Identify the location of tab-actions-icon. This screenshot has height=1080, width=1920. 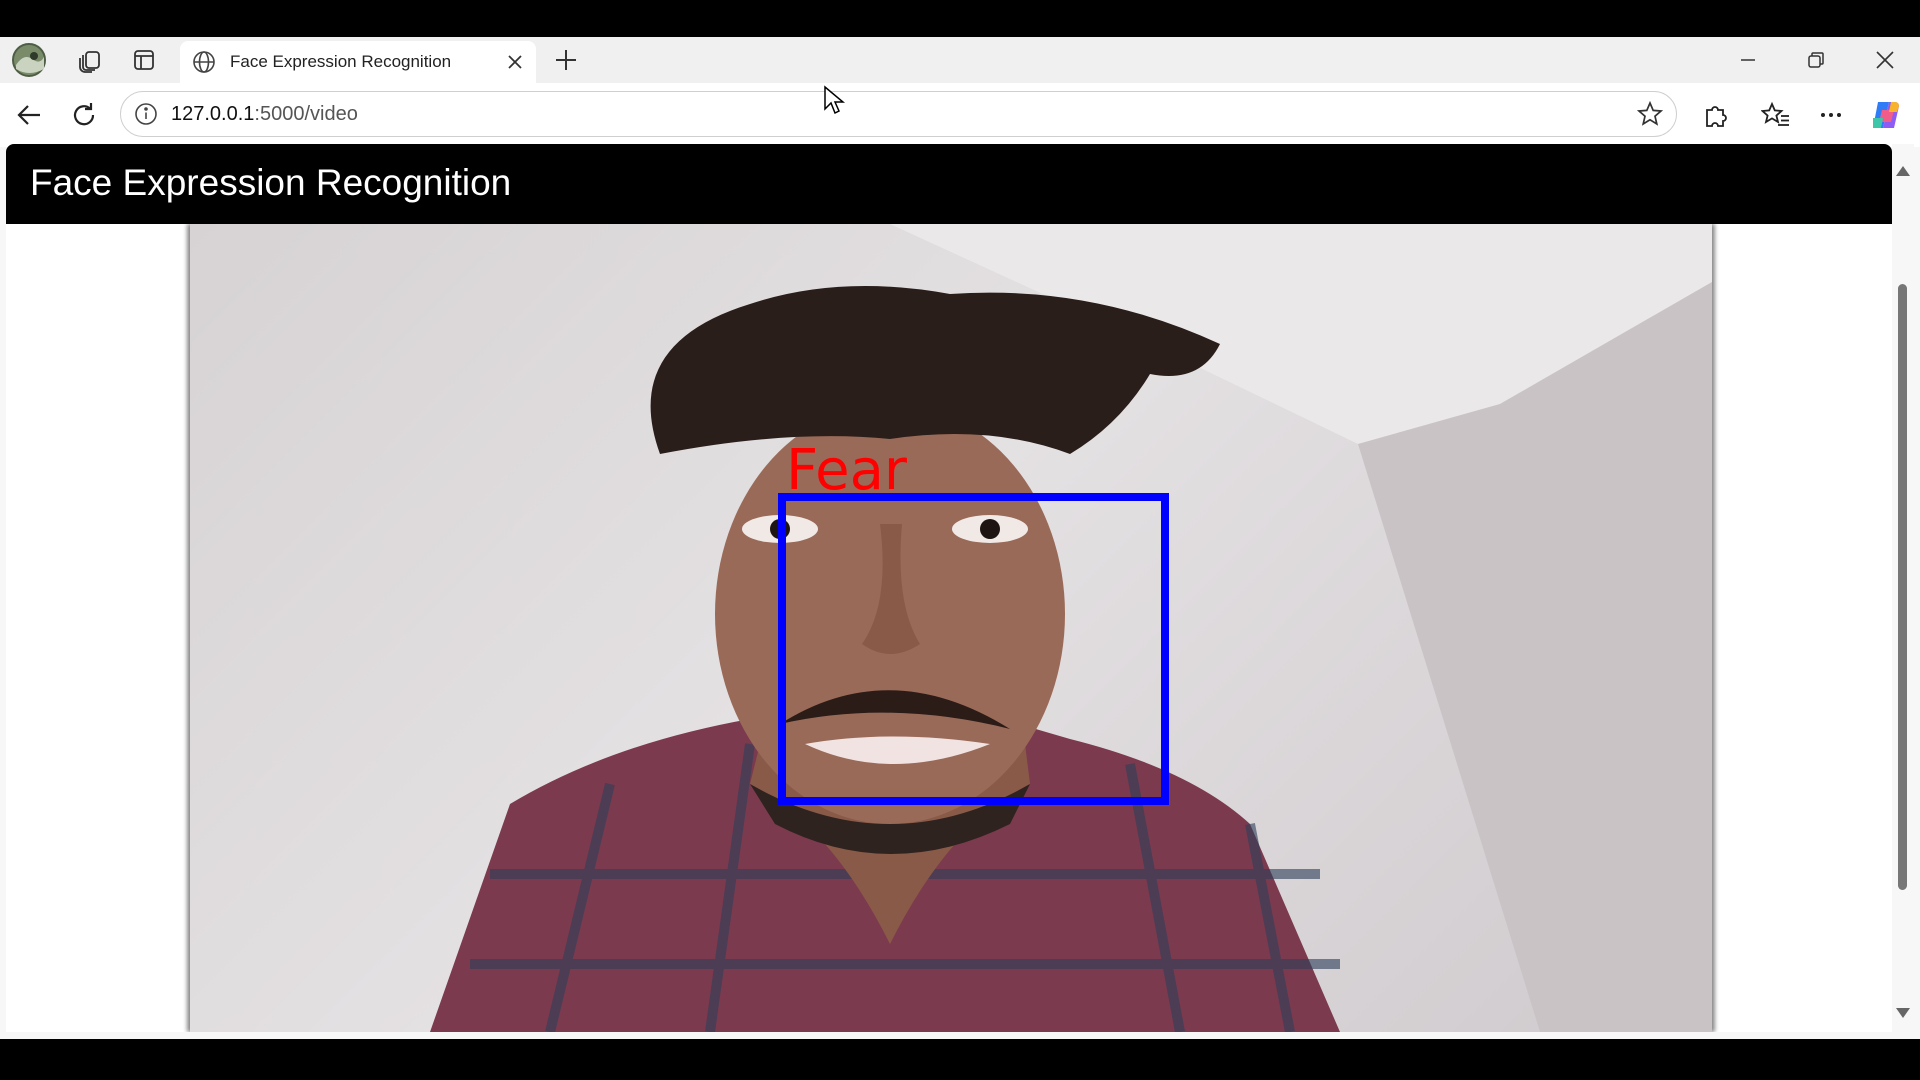
(144, 60).